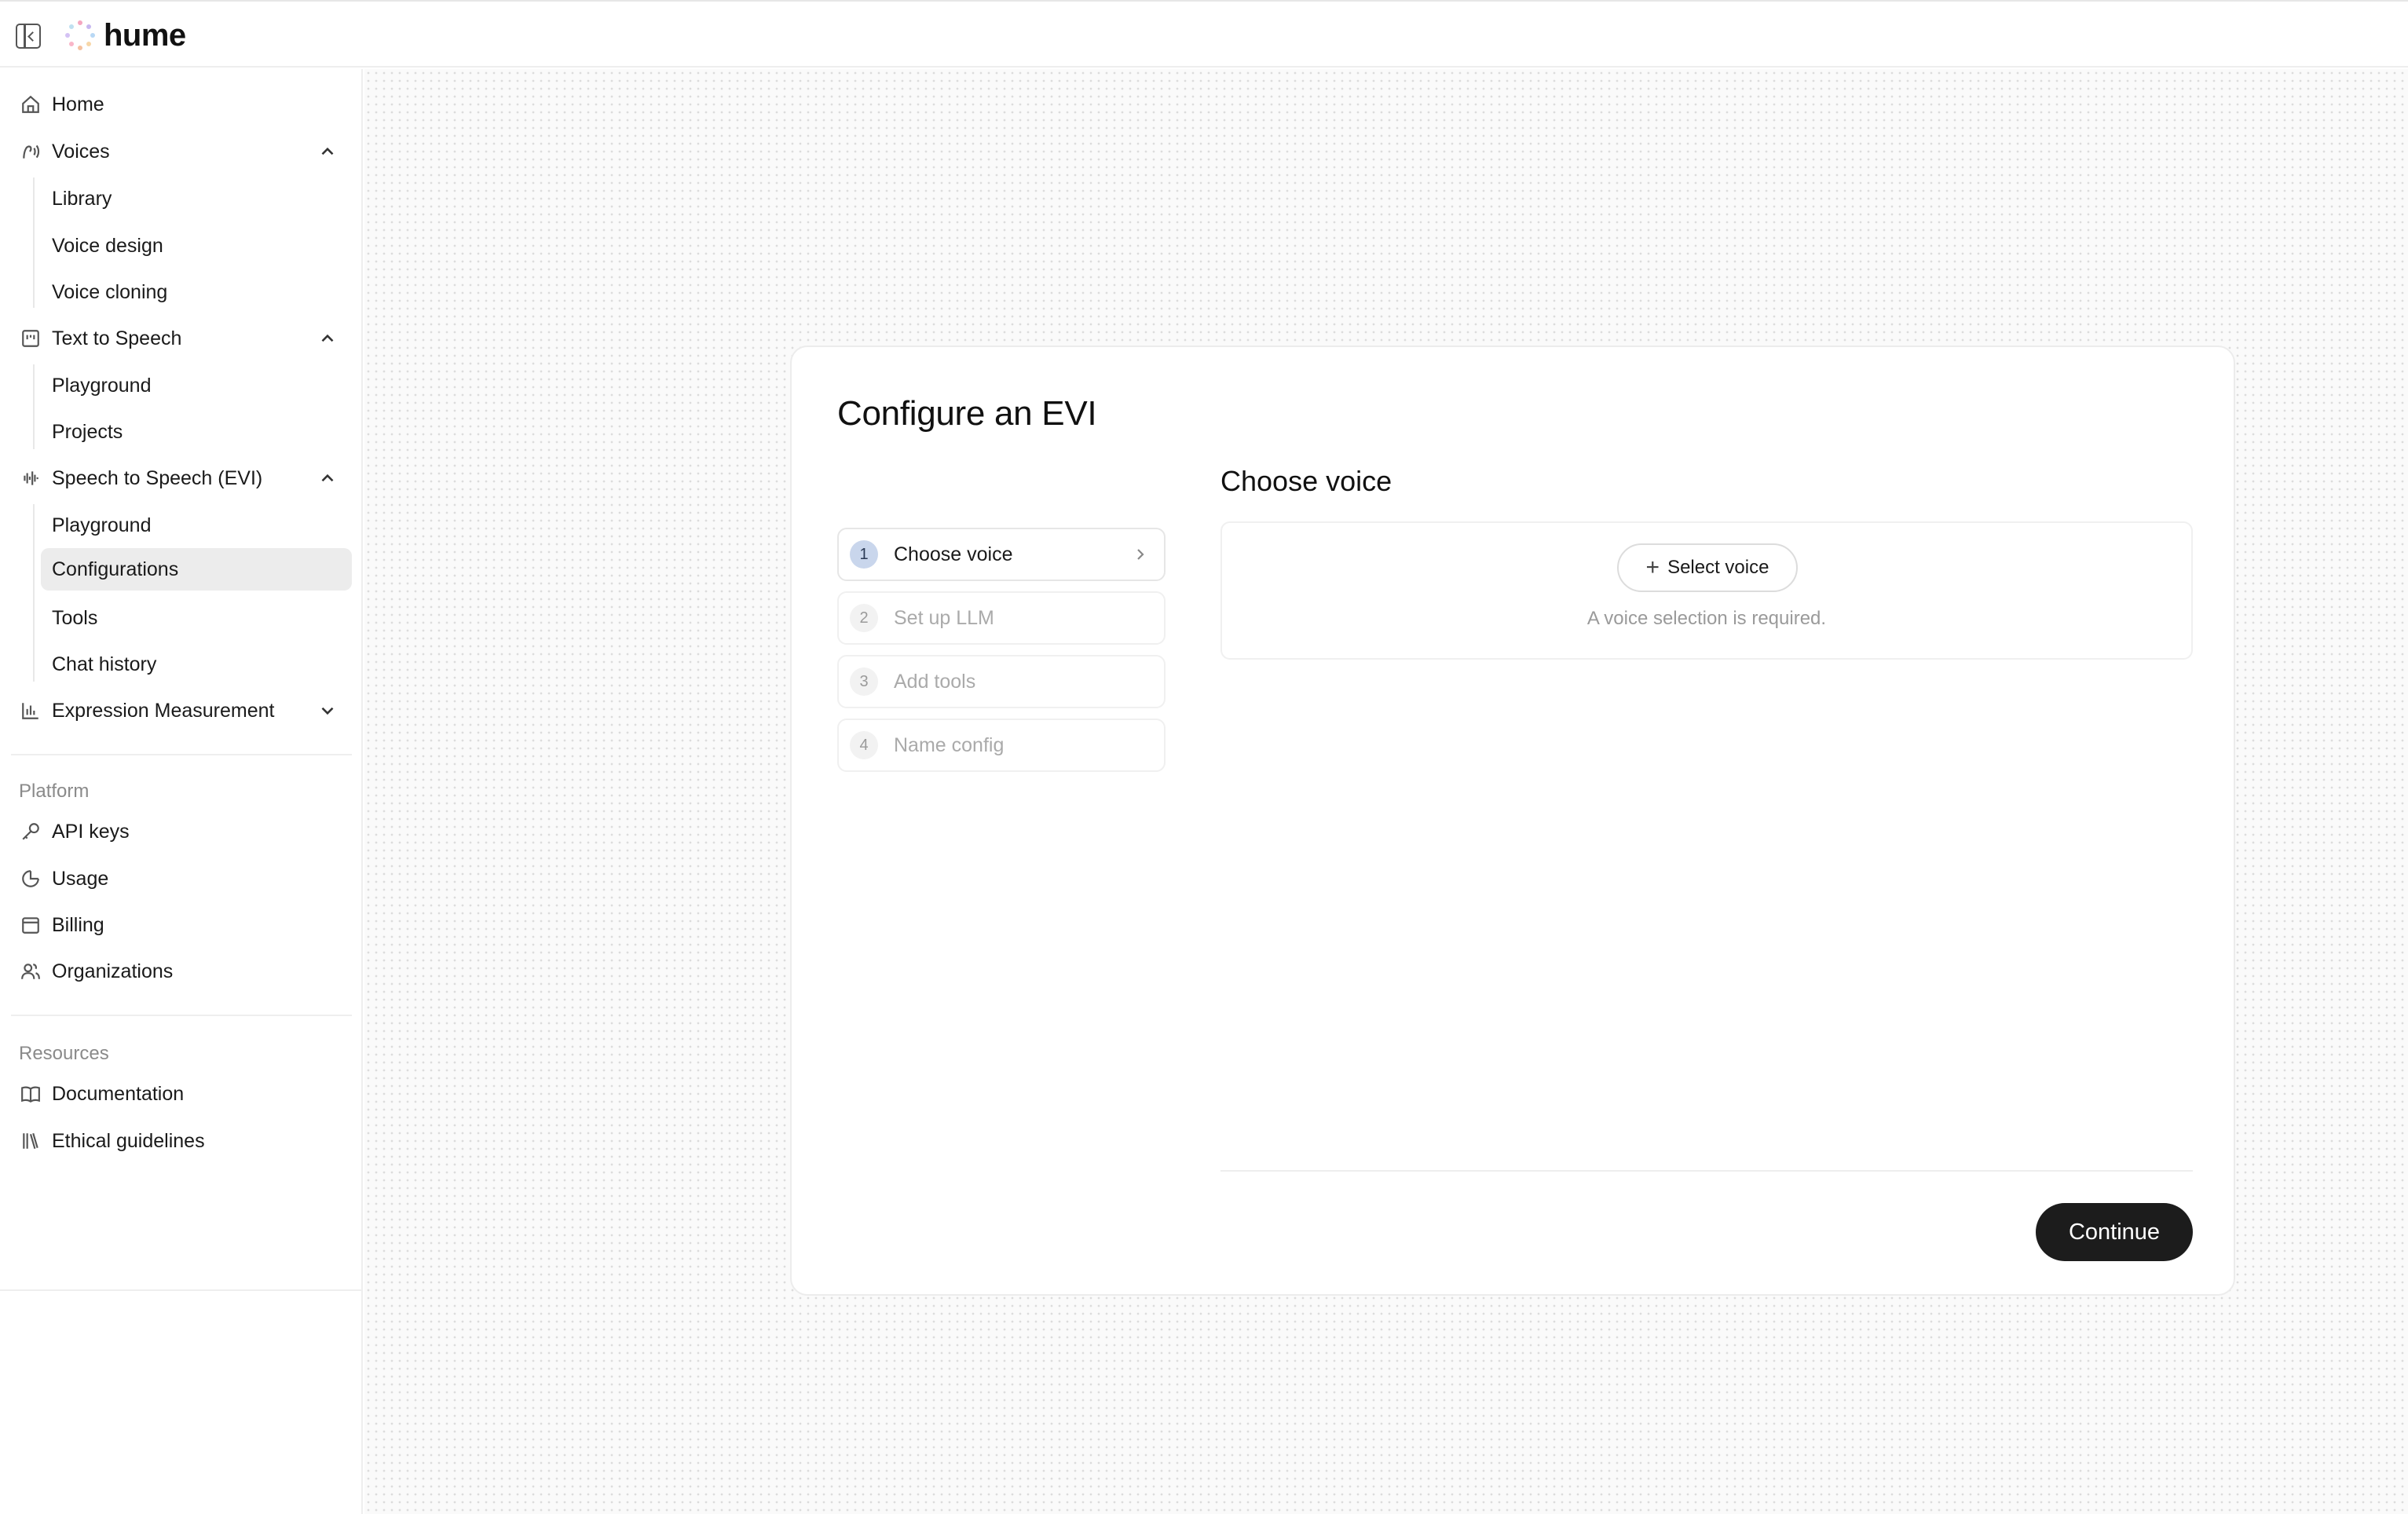  What do you see at coordinates (81, 151) in the screenshot?
I see `sidebar-item-label: Voices` at bounding box center [81, 151].